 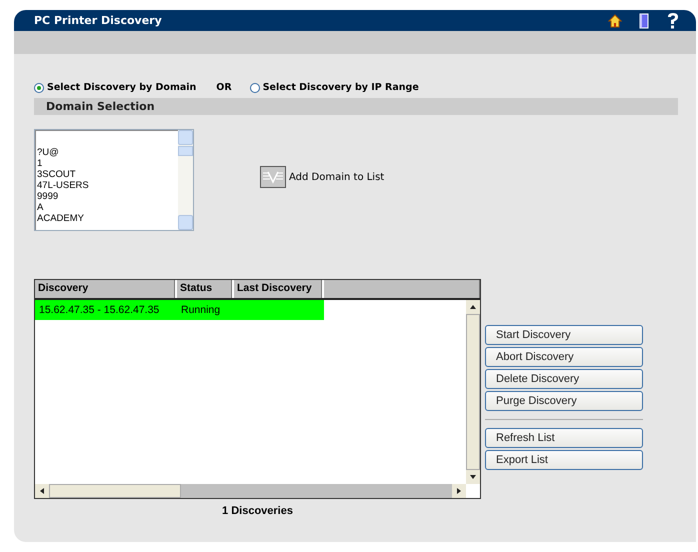 I want to click on action-button: Delete Discovery, so click(x=564, y=379).